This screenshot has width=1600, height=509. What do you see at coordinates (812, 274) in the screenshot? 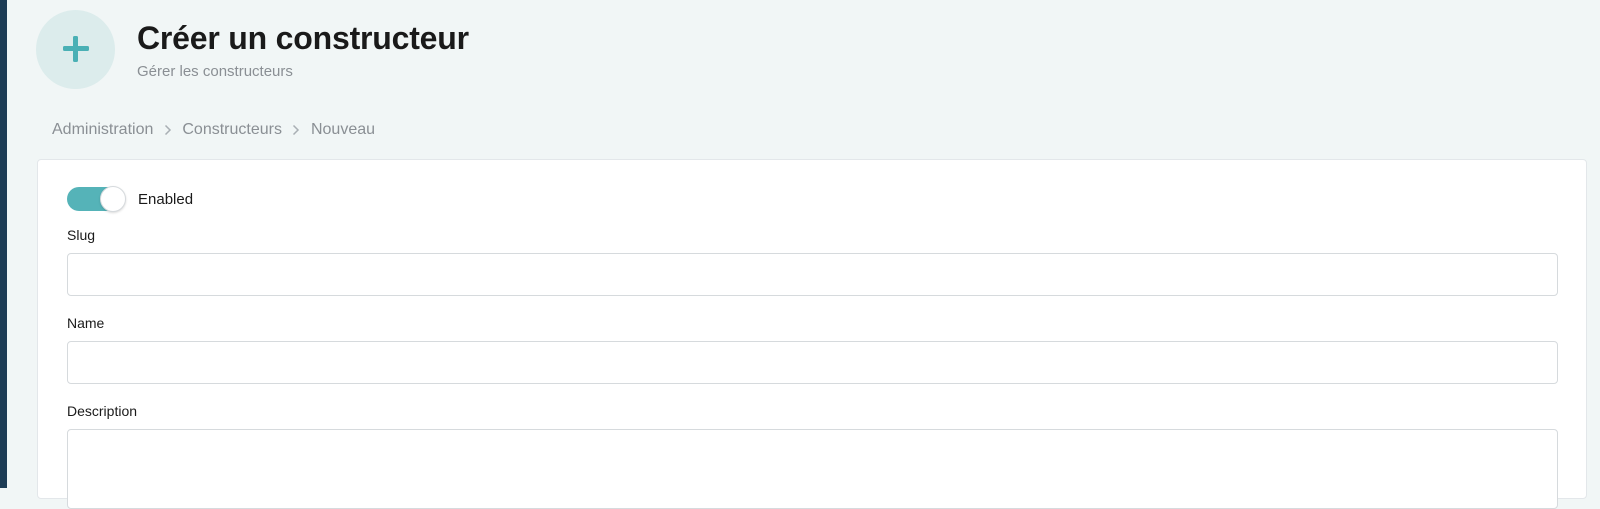
I see `slug-input` at bounding box center [812, 274].